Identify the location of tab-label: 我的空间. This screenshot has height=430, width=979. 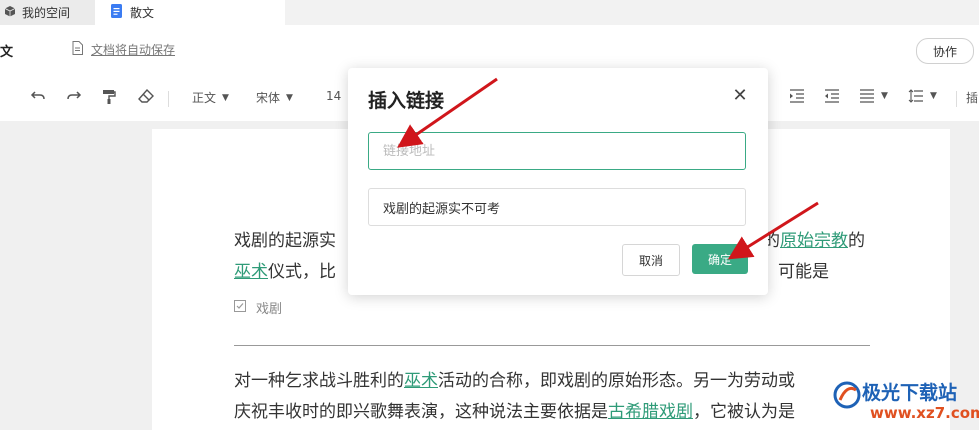
(46, 13).